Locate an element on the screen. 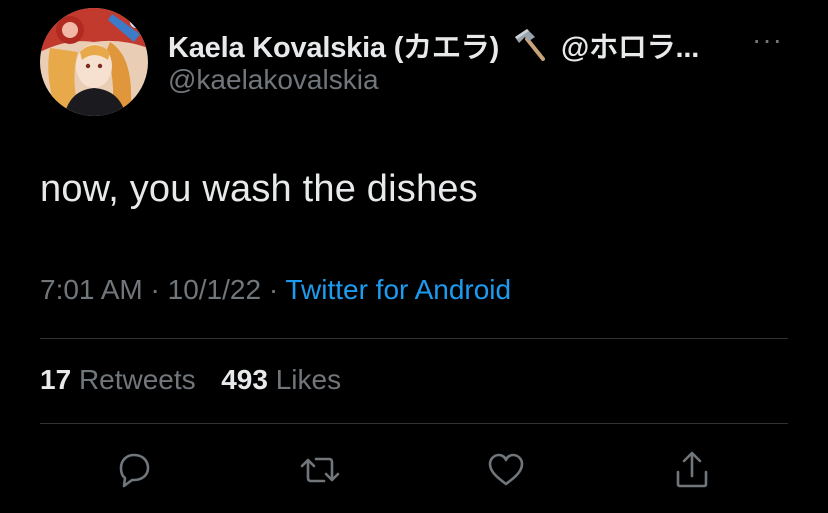 The image size is (828, 513). likes-stat: 493 Likes is located at coordinates (281, 379).